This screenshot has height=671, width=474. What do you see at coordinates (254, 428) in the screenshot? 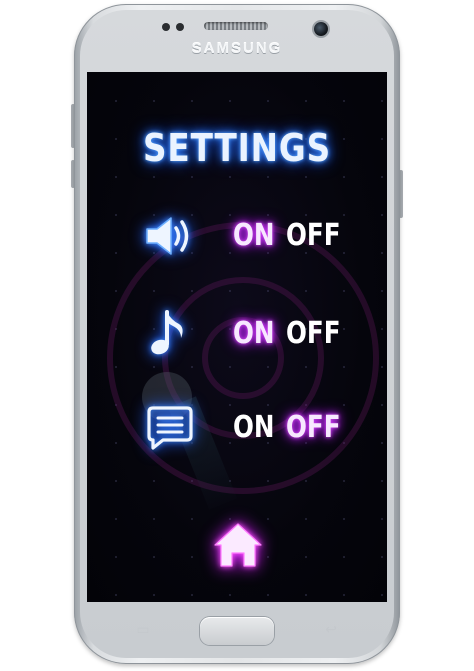
I see `chat-on-button: ON` at bounding box center [254, 428].